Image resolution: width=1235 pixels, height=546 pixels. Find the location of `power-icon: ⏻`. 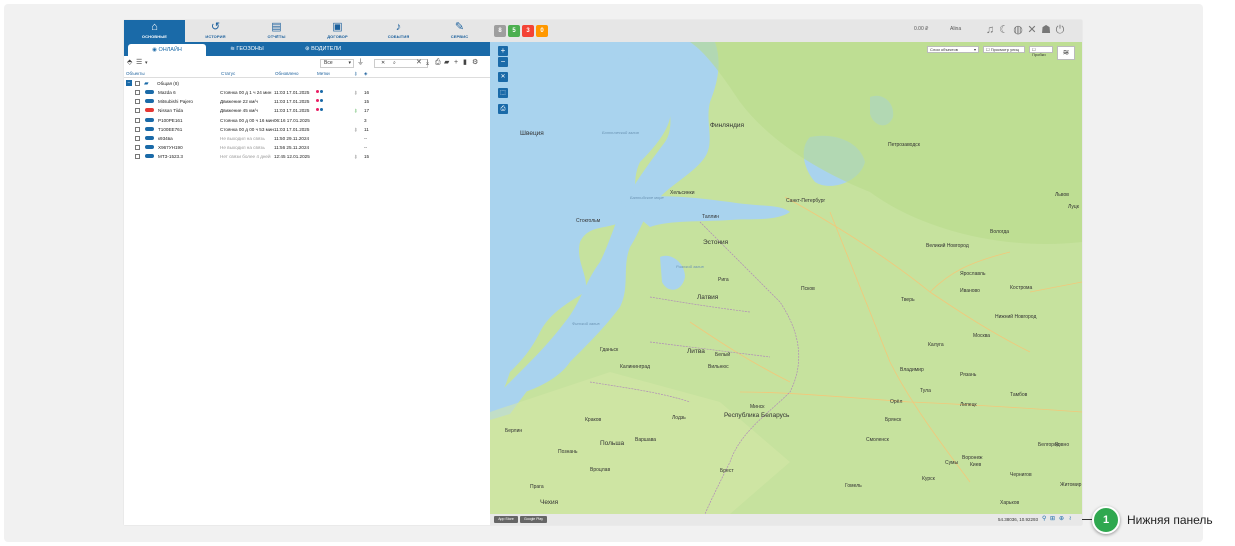

power-icon: ⏻ is located at coordinates (1060, 30).